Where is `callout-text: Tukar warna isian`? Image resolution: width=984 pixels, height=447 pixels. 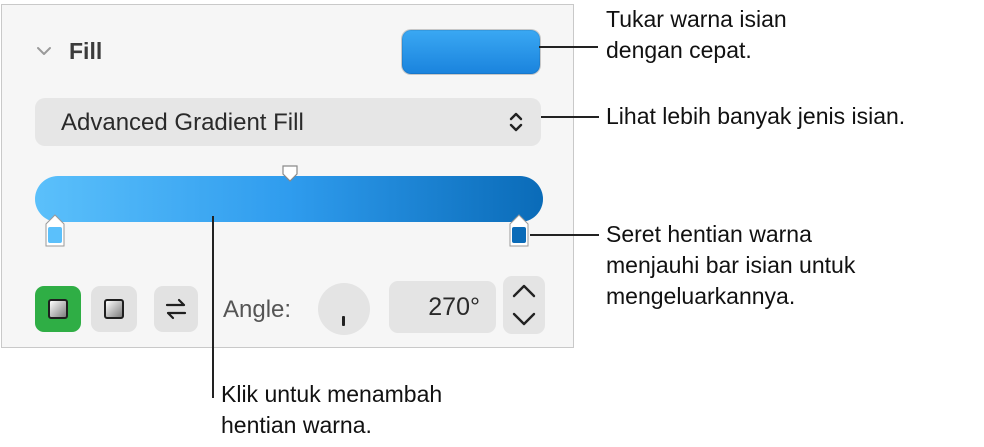
callout-text: Tukar warna isian is located at coordinates (696, 19).